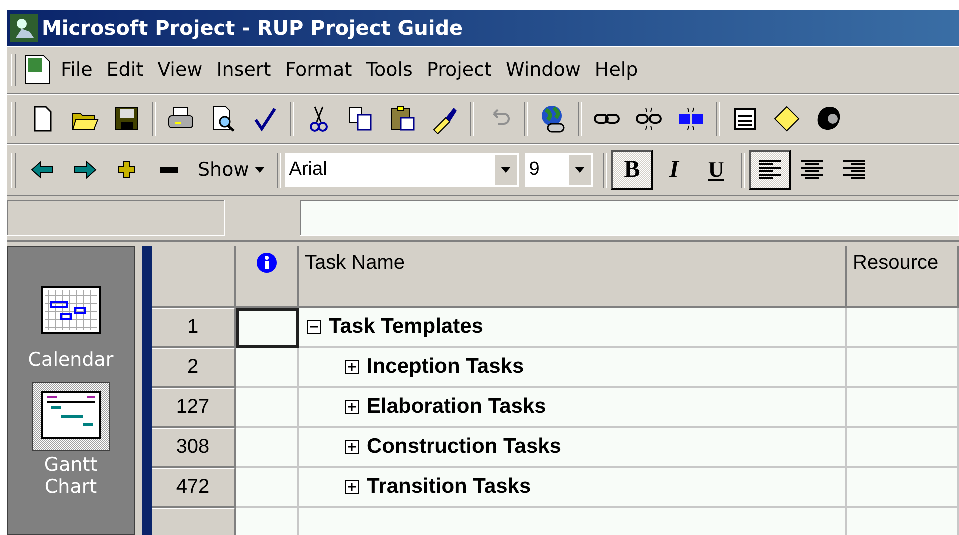 Image resolution: width=959 pixels, height=535 pixels. What do you see at coordinates (253, 28) in the screenshot?
I see `window-title: Microsoft Project - RUP Project Guide` at bounding box center [253, 28].